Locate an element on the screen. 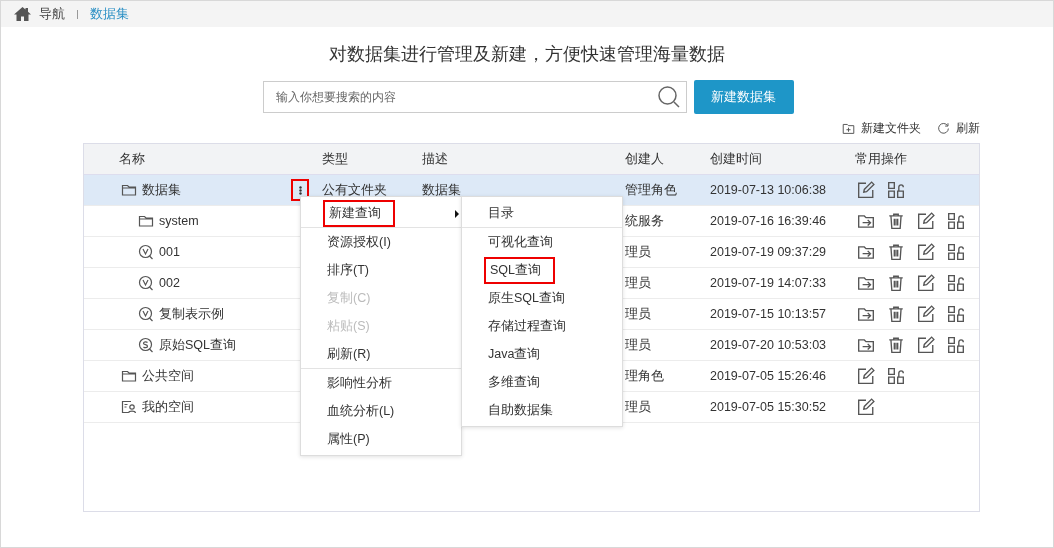 The height and width of the screenshot is (548, 1054). menu-item-label: 影响性分析 is located at coordinates (359, 383).